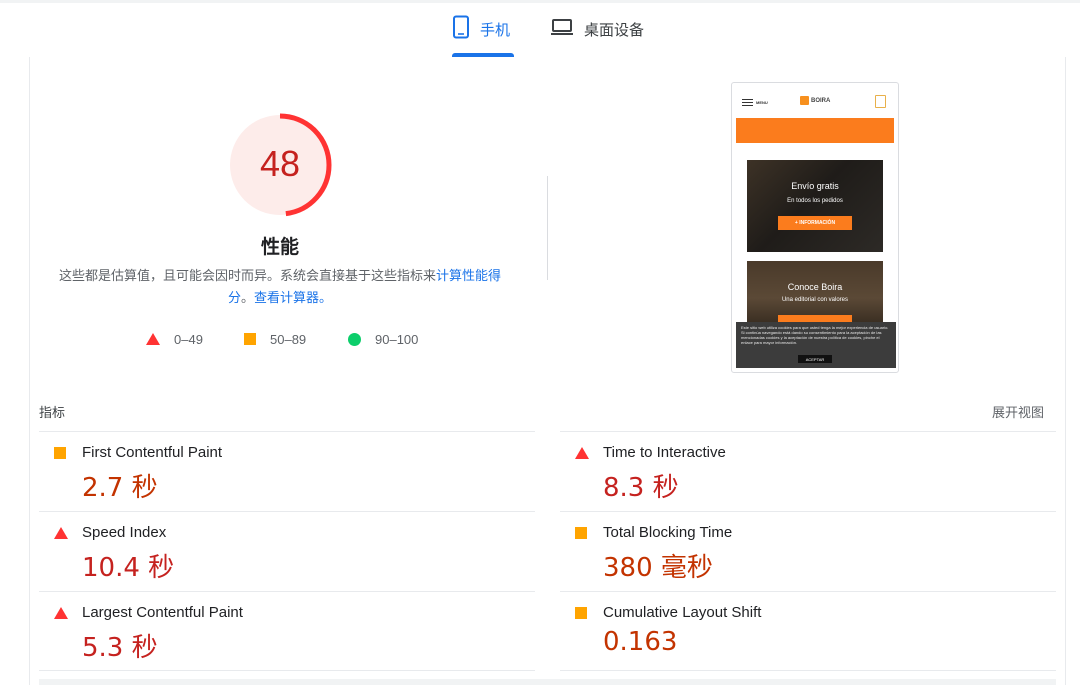 Image resolution: width=1080 pixels, height=685 pixels. Describe the element at coordinates (800, 471) in the screenshot. I see `metric-time-to-interactive: Time to Interactive 8.3 秒` at that location.